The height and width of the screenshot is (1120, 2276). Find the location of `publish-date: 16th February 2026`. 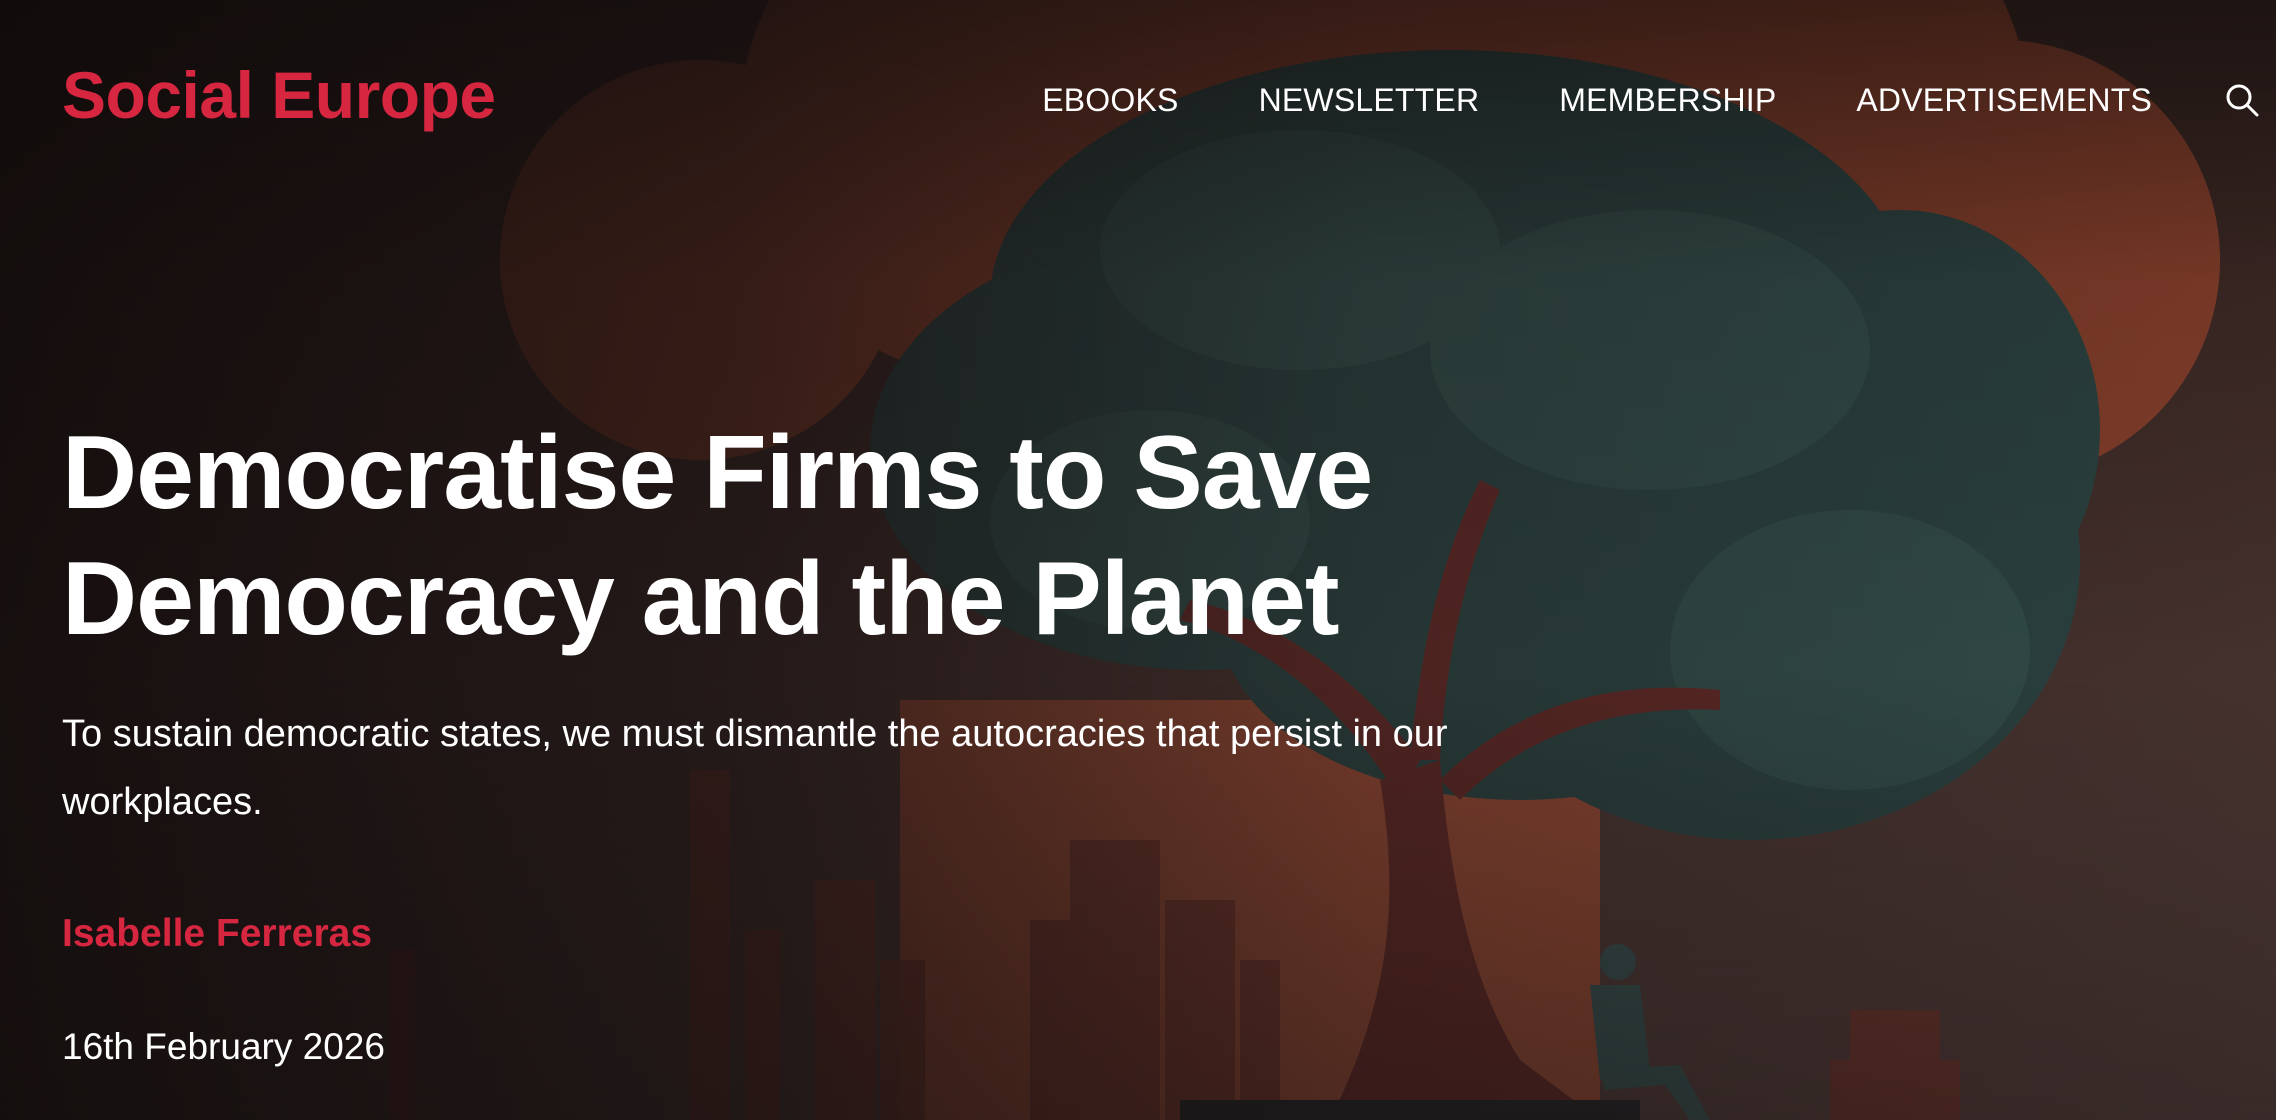

publish-date: 16th February 2026 is located at coordinates (223, 1046).